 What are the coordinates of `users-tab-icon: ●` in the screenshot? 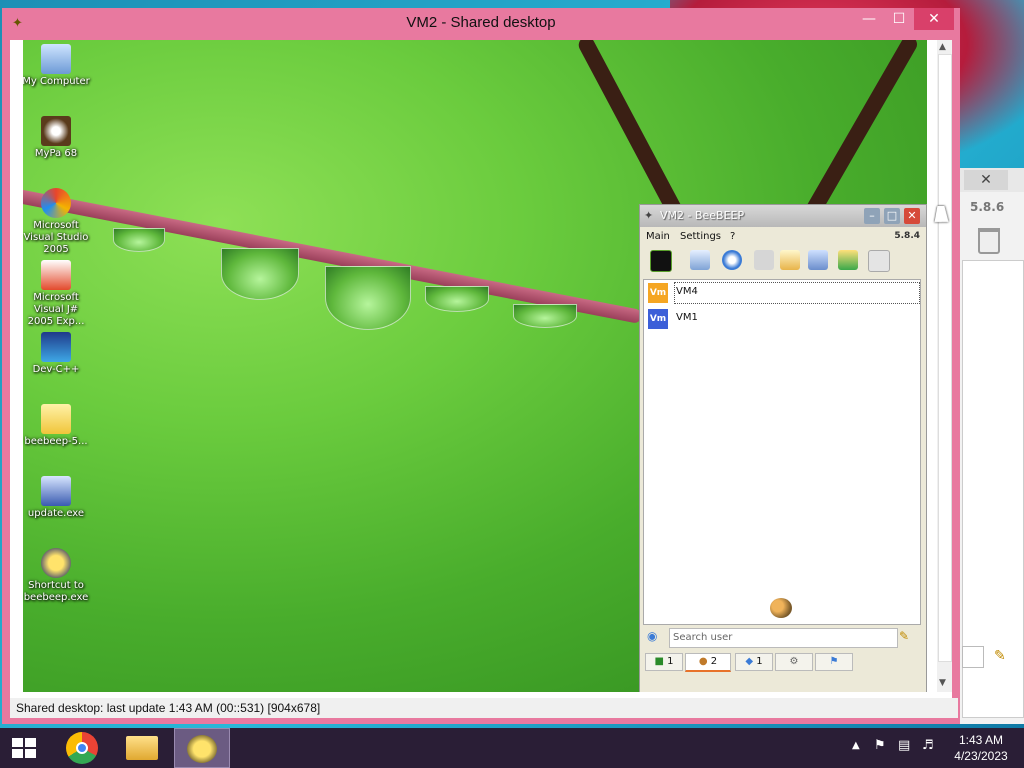 It's located at (703, 661).